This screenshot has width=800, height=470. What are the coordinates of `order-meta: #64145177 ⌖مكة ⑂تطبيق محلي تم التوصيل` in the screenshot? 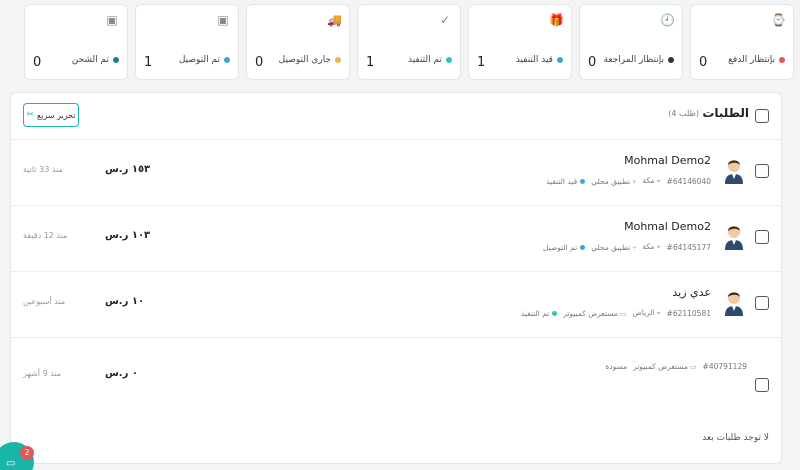 It's located at (627, 247).